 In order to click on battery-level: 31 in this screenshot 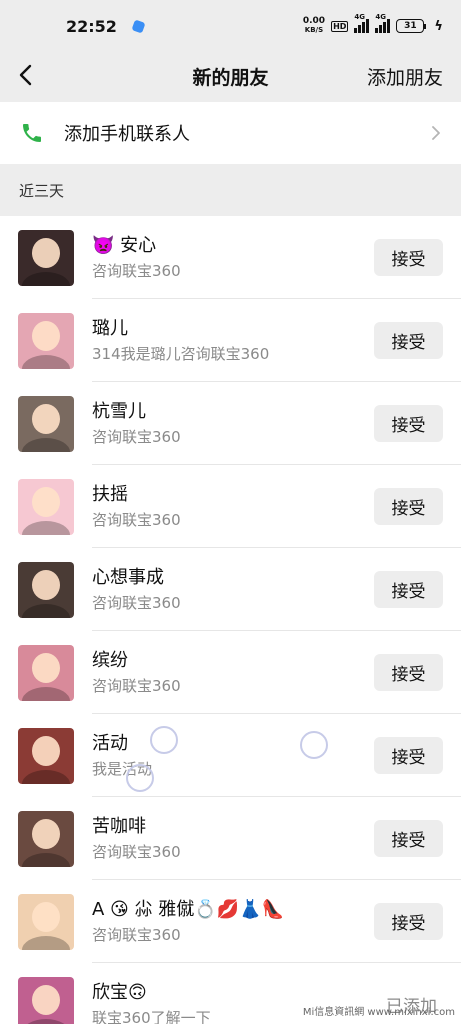, I will do `click(410, 26)`.